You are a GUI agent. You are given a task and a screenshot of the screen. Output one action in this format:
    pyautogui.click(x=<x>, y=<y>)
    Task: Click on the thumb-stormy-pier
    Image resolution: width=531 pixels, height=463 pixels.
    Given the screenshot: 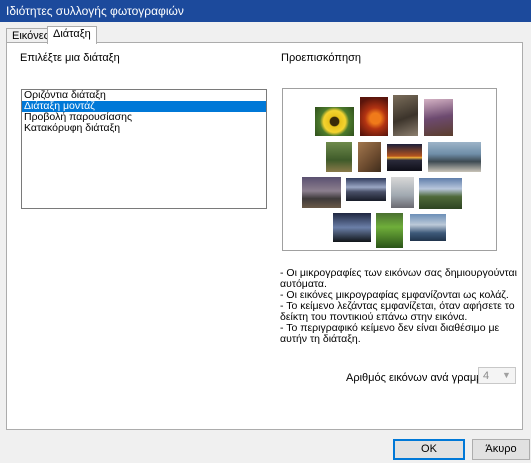 What is the action you would take?
    pyautogui.click(x=366, y=189)
    